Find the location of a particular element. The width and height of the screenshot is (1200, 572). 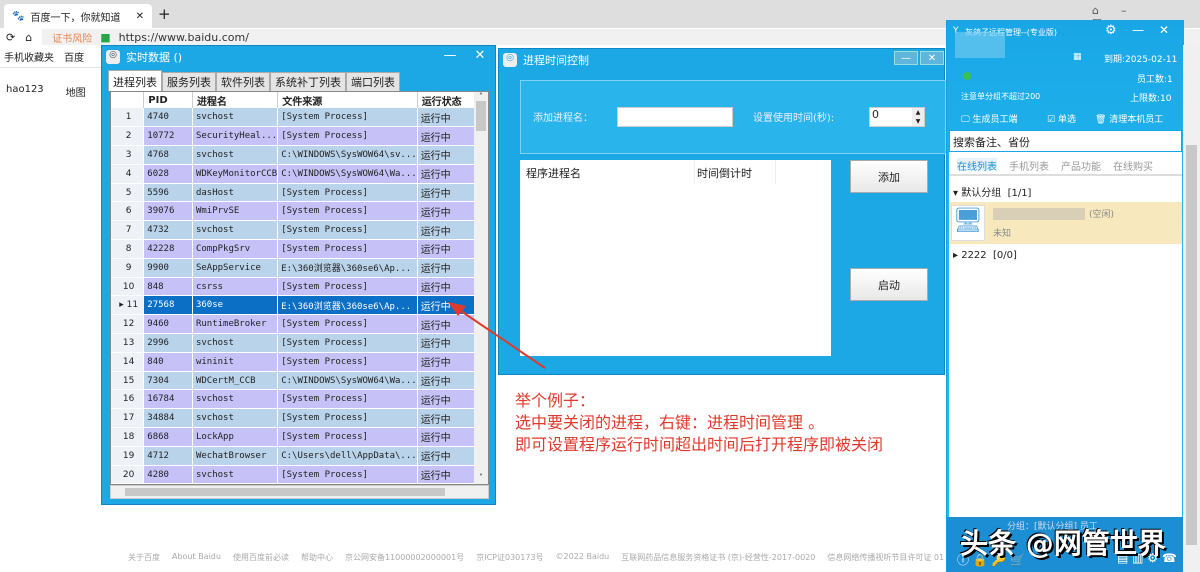

close-icon: ✕ is located at coordinates (1164, 30).